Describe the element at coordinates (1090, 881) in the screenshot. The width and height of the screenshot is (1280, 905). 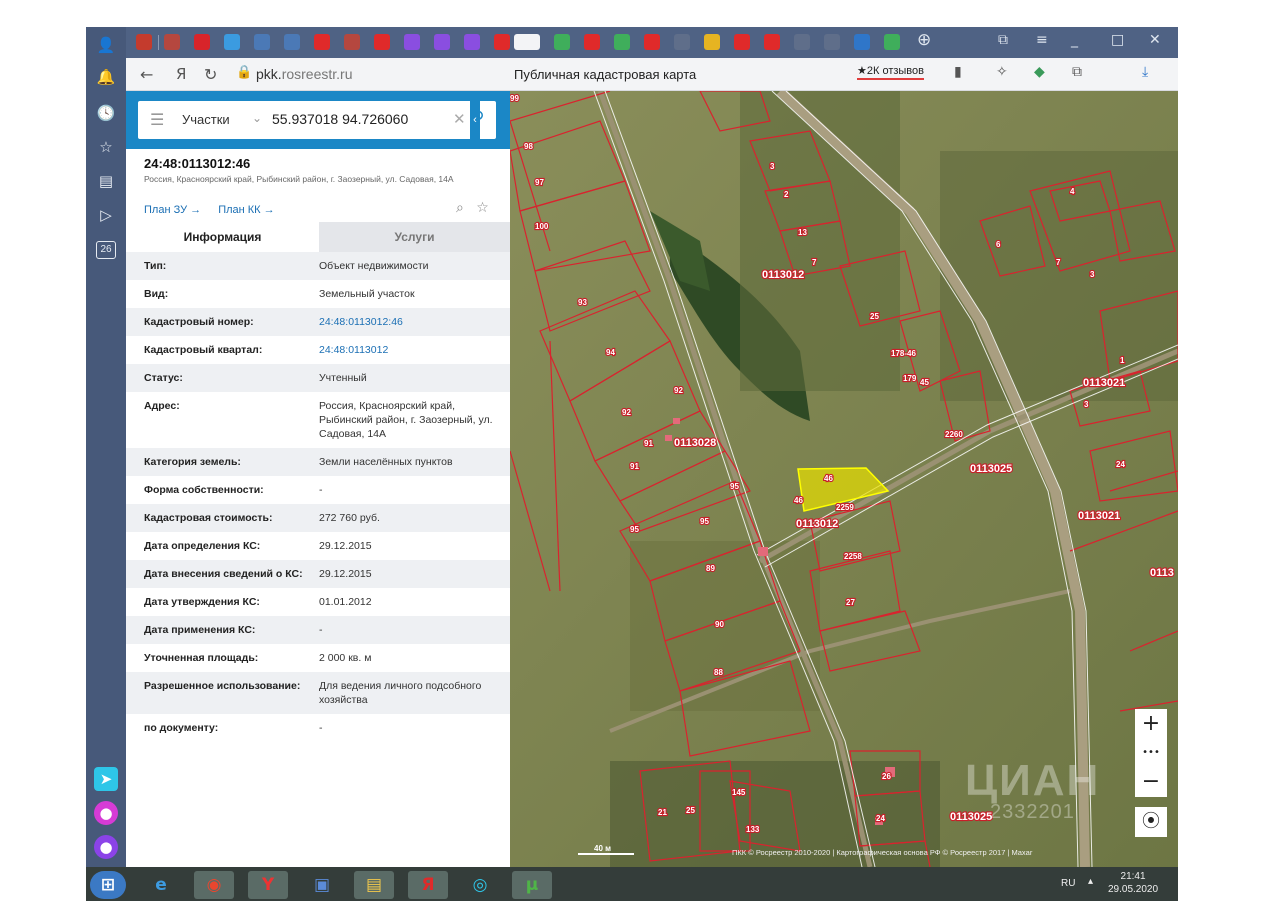
I see `tray-arrow-icon: ▴` at that location.